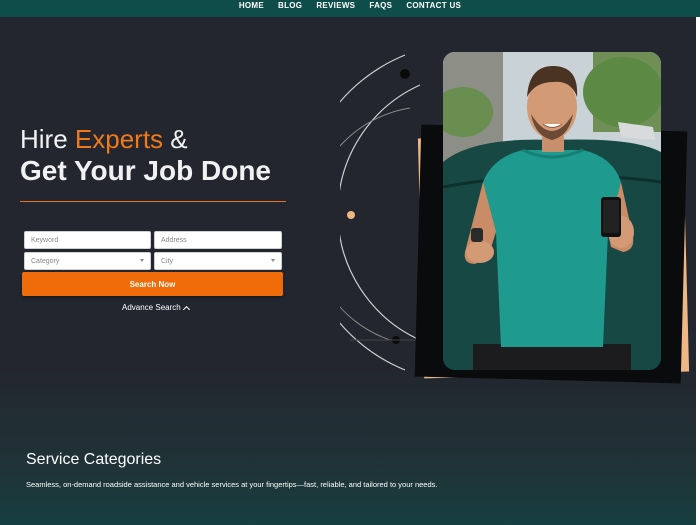 The height and width of the screenshot is (525, 700). What do you see at coordinates (290, 6) in the screenshot?
I see `nav-item-blog: BLOG` at bounding box center [290, 6].